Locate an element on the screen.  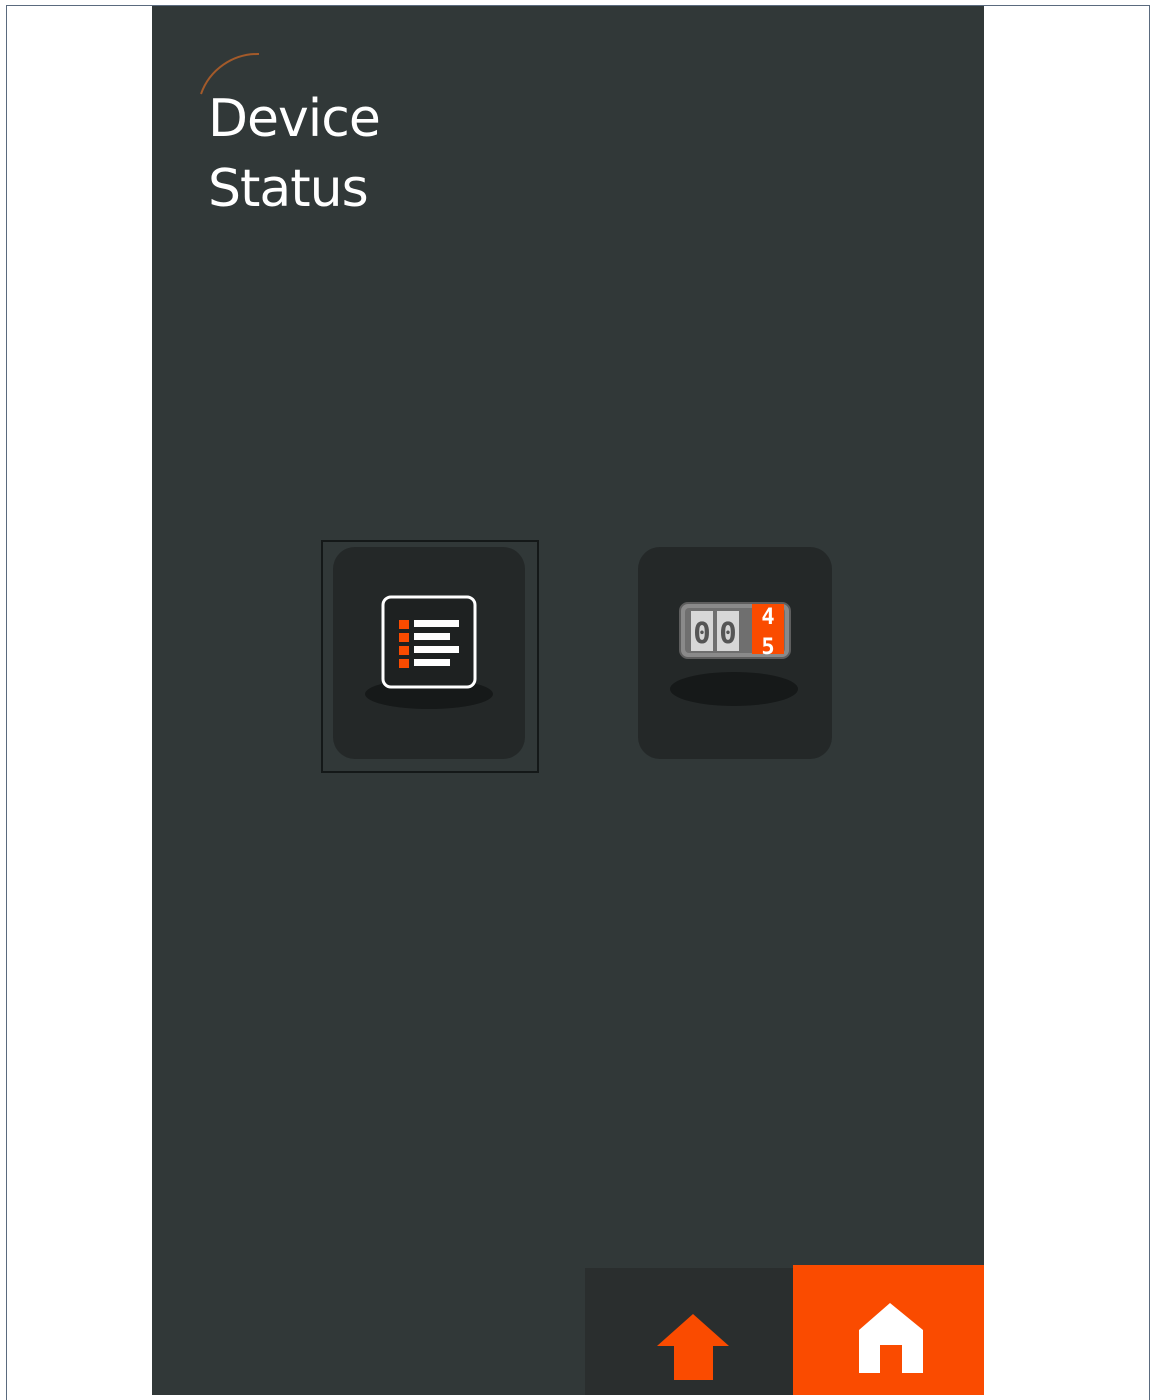
counter-tile-button: 0 0 4 5 is located at coordinates (735, 653).